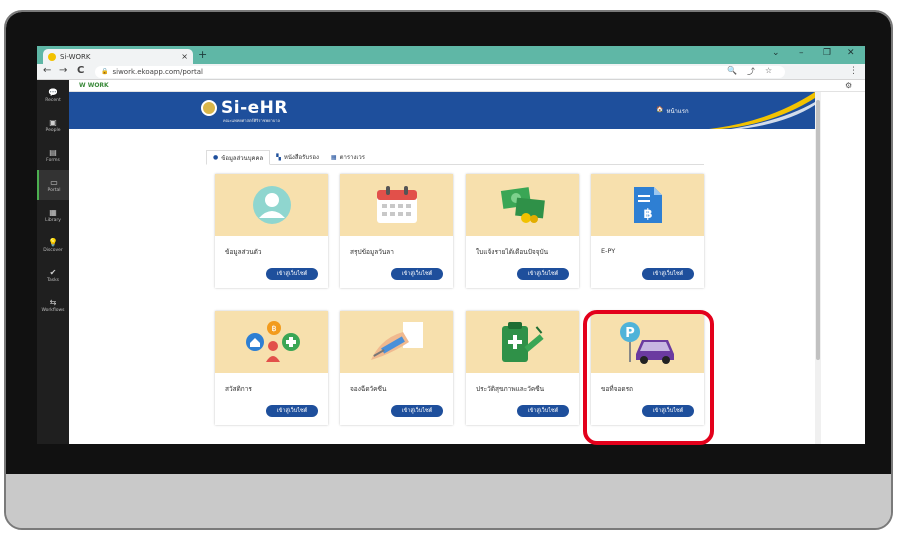 This screenshot has height=533, width=897. Describe the element at coordinates (848, 85) in the screenshot. I see `gear-icon: ⚙` at that location.